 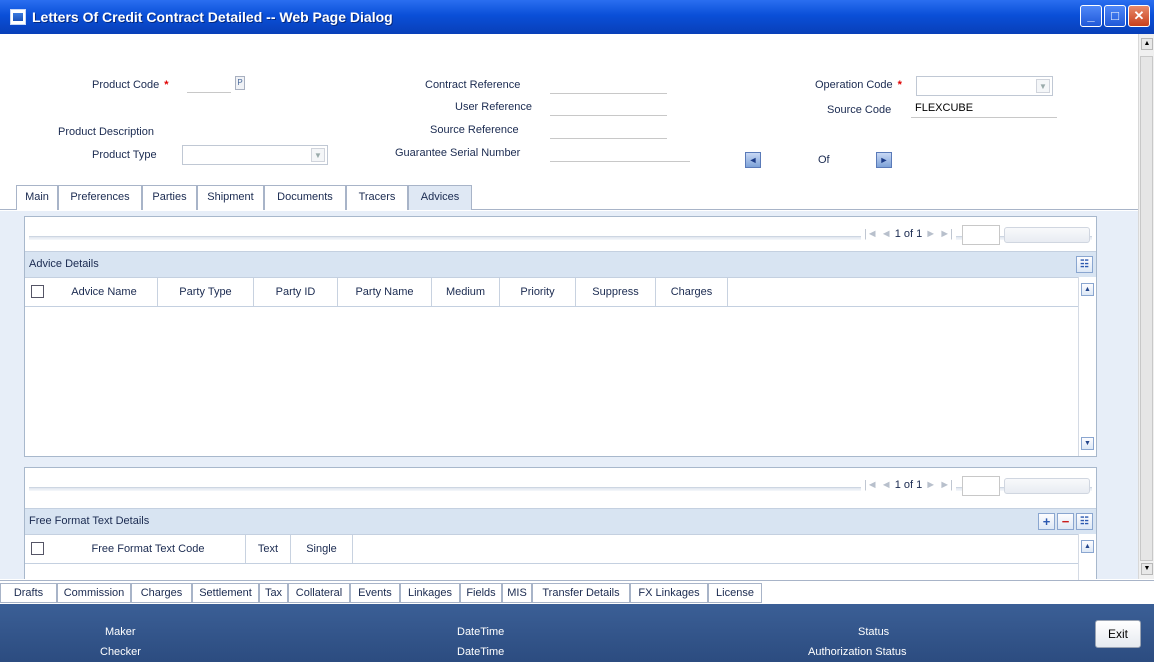 What do you see at coordinates (458, 153) in the screenshot?
I see `guarantee-serial-label: Guarantee Serial Number` at bounding box center [458, 153].